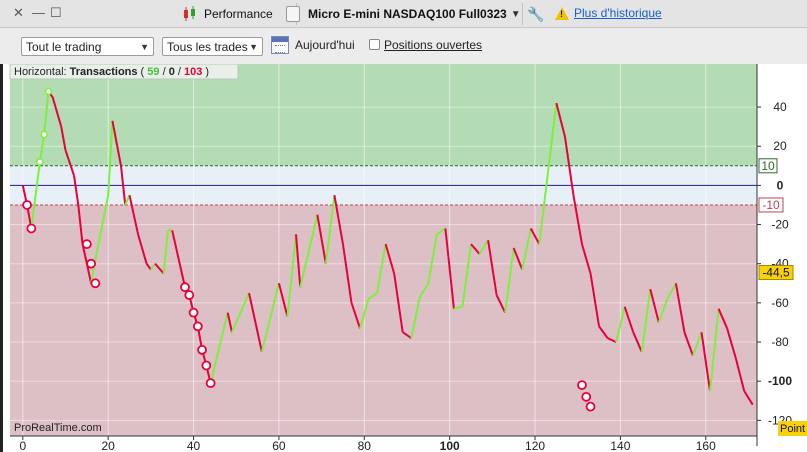 The width and height of the screenshot is (807, 452). Describe the element at coordinates (22, 445) in the screenshot. I see `x-tick-label: 0` at that location.